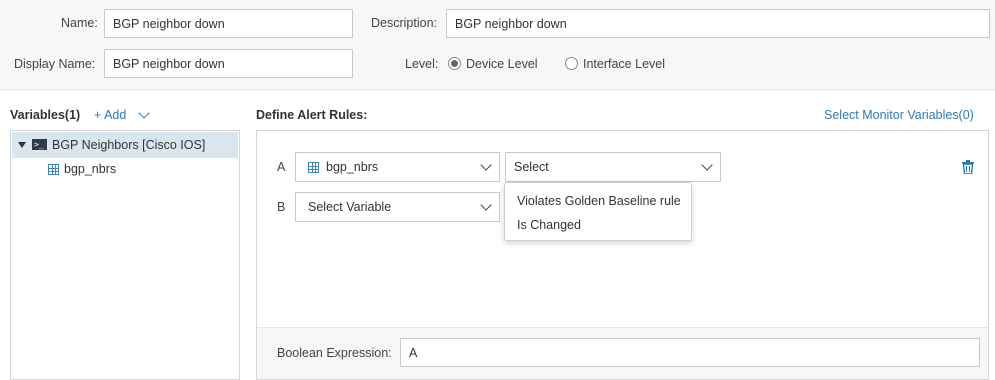 Image resolution: width=995 pixels, height=380 pixels. I want to click on rule-letter-a: A, so click(281, 167).